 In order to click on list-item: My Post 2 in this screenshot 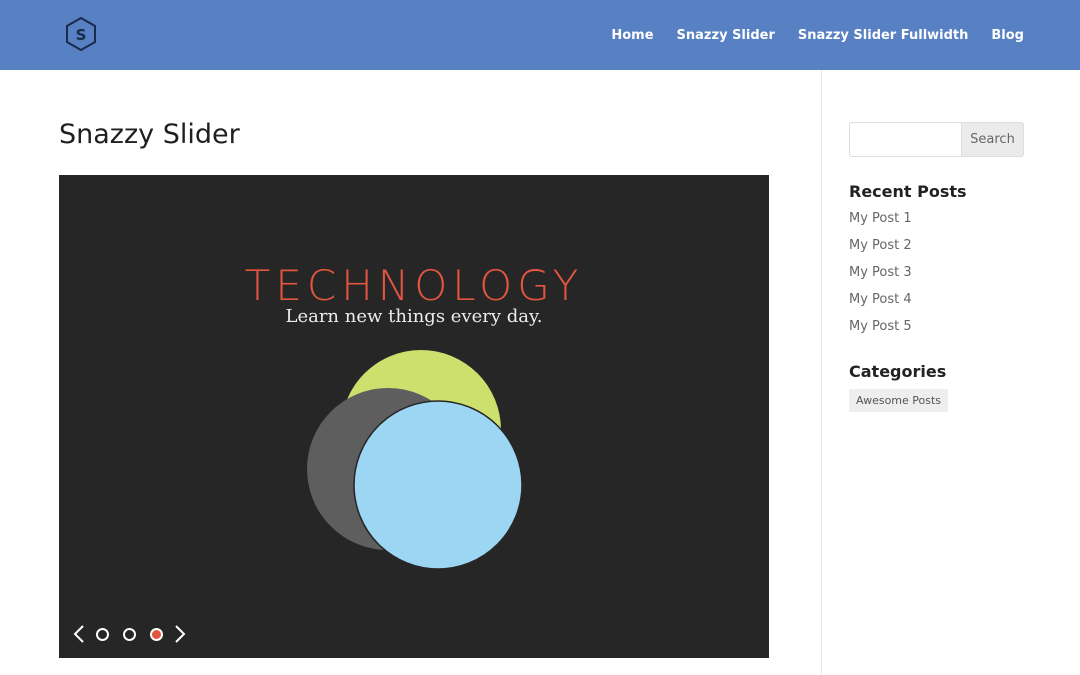, I will do `click(880, 251)`.